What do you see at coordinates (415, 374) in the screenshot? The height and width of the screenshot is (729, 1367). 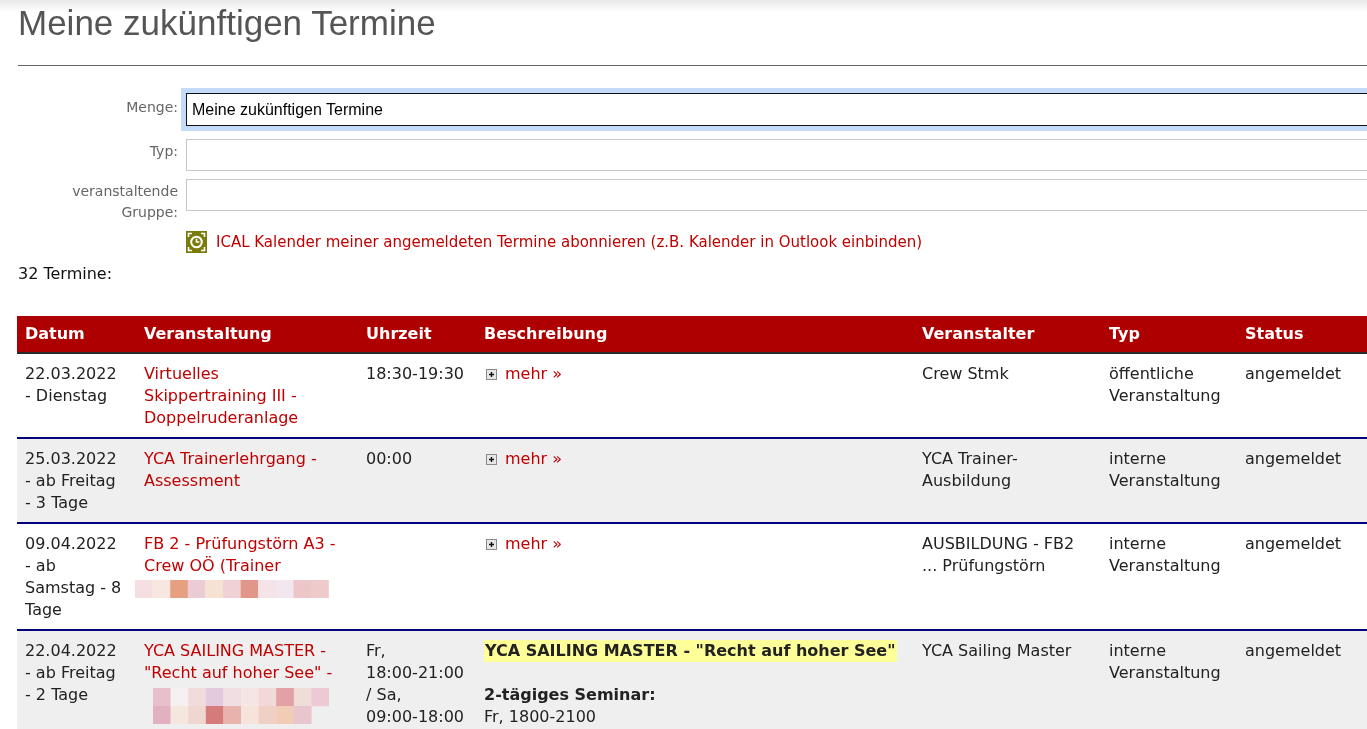 I see `event-time: 18:30-19:30` at bounding box center [415, 374].